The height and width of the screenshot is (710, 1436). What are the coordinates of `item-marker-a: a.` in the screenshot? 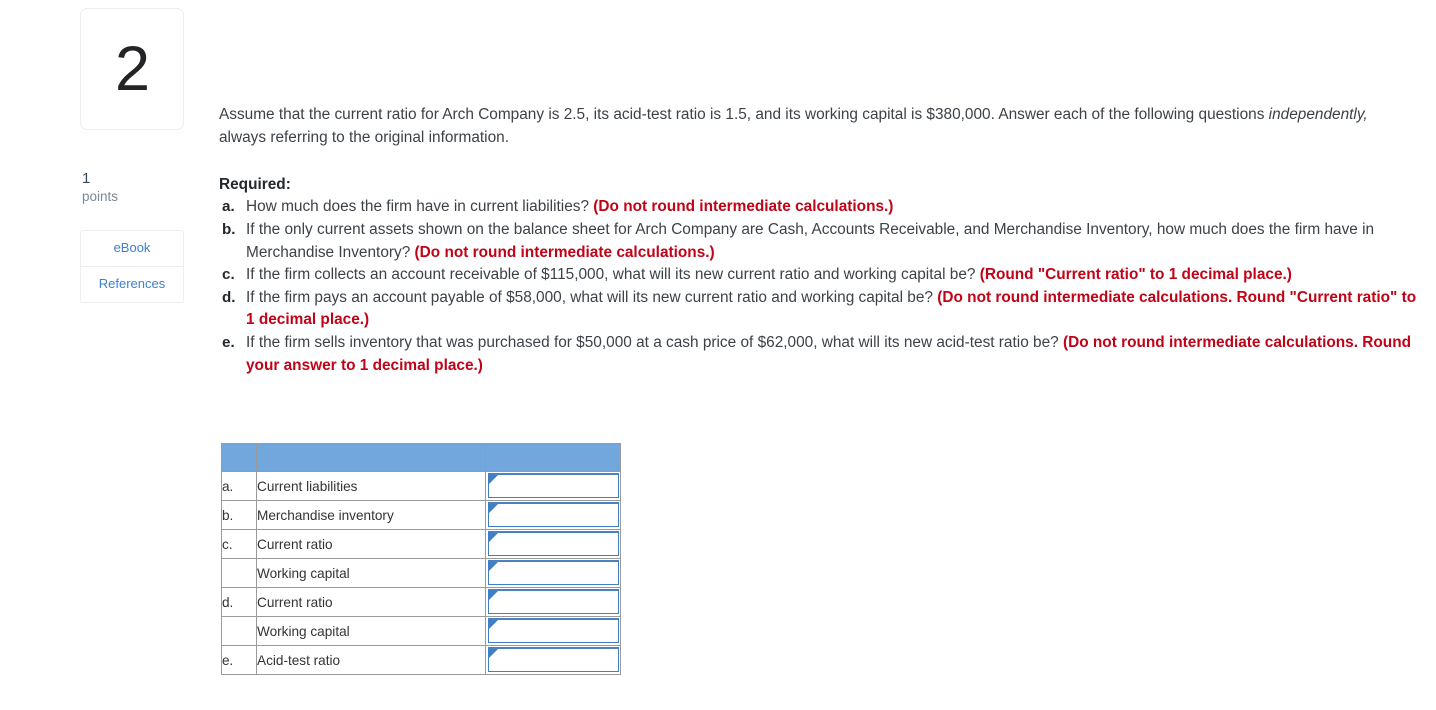 It's located at (228, 207).